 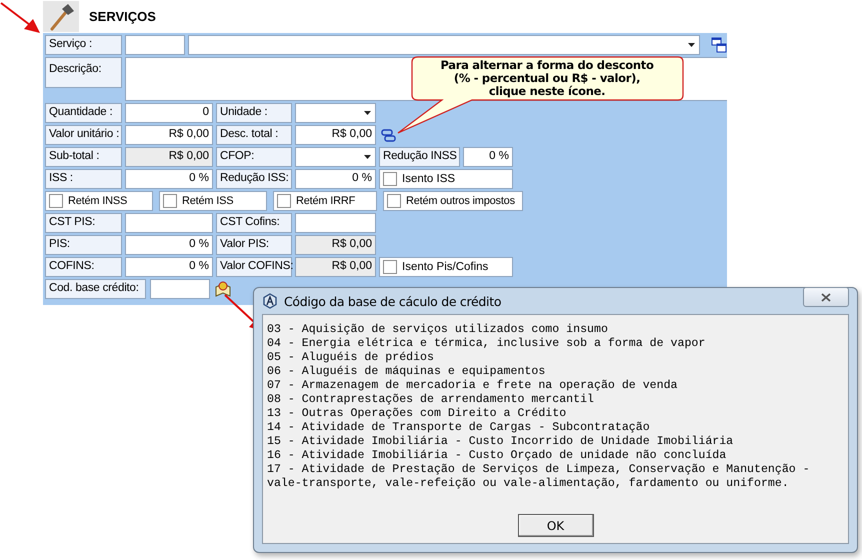 I want to click on list-text: 13 - Outras Operações com Direito a Crédito, so click(x=417, y=414).